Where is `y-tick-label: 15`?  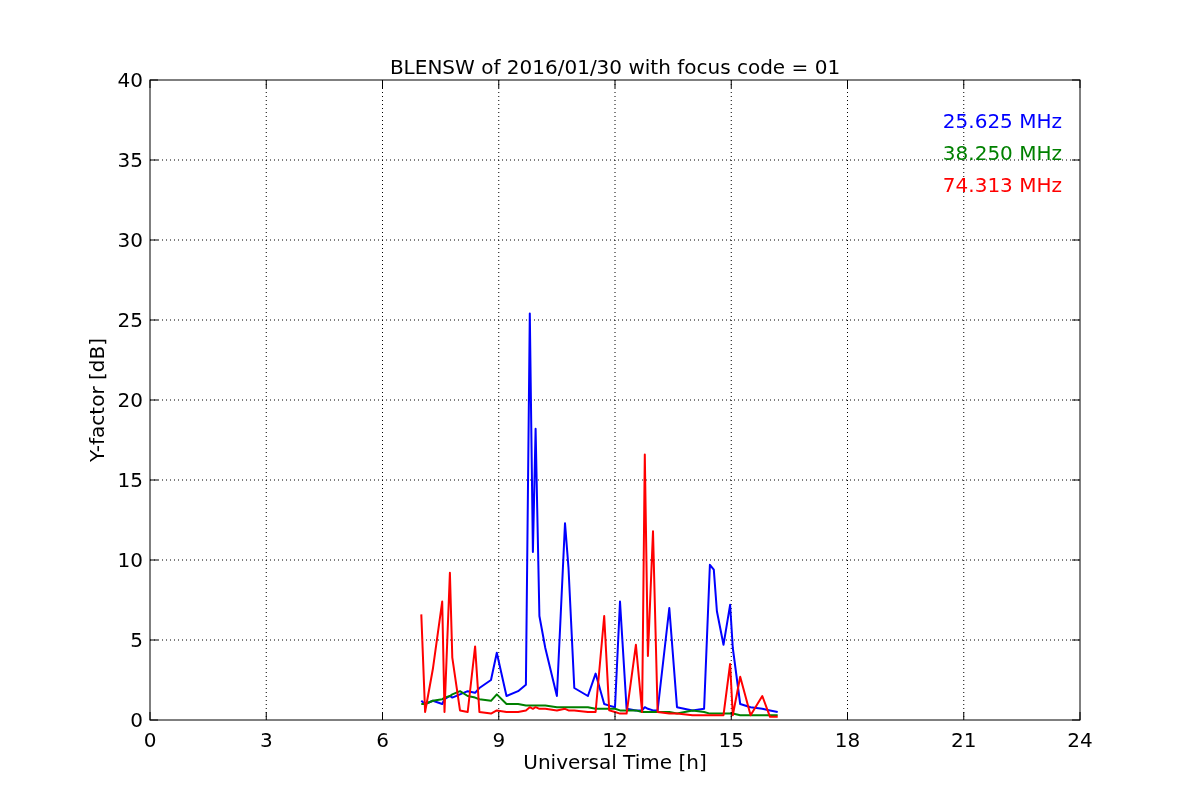
y-tick-label: 15 is located at coordinates (130, 480).